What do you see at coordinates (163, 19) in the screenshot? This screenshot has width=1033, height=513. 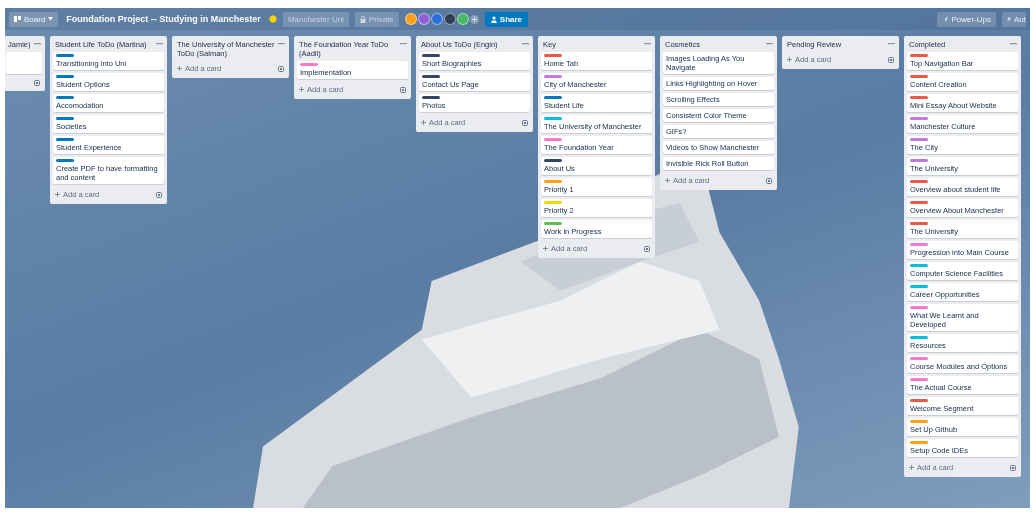 I see `board-title: Foundation Project -- Studying in Manchester` at bounding box center [163, 19].